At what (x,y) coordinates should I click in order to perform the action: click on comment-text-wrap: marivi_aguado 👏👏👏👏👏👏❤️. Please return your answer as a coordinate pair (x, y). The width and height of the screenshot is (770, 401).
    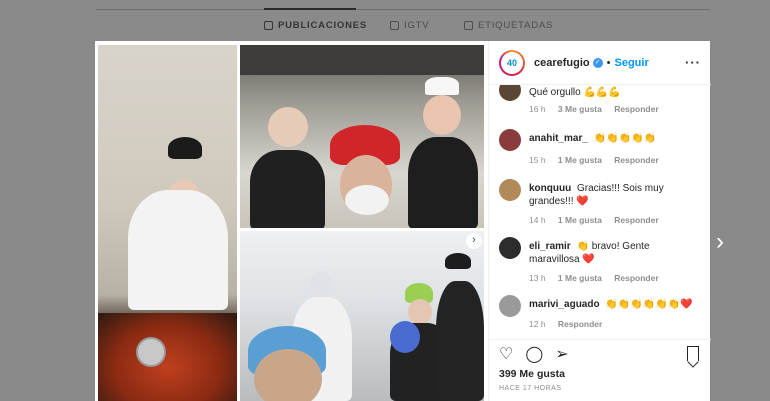
    Looking at the image, I should click on (615, 304).